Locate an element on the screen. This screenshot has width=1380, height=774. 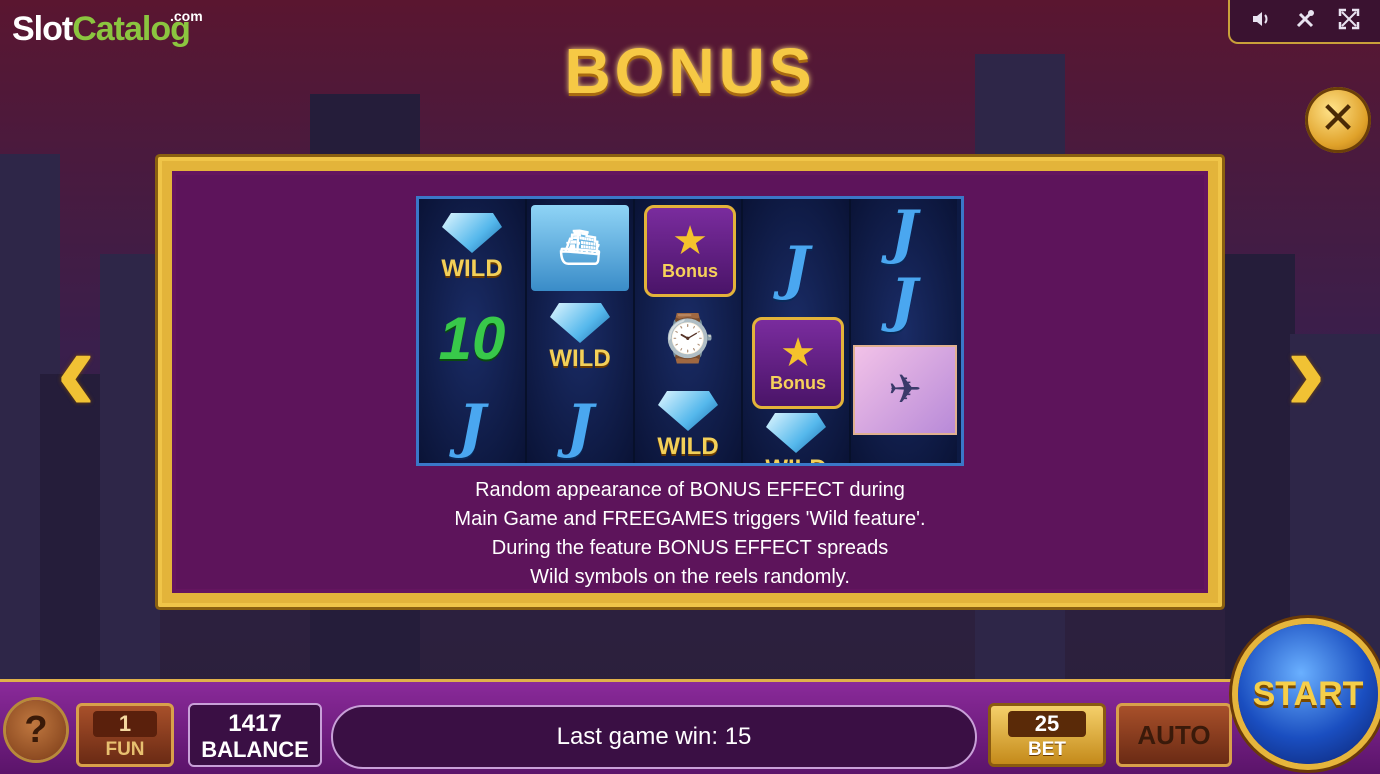
reel-2: ⛴ WILD J is located at coordinates (581, 331).